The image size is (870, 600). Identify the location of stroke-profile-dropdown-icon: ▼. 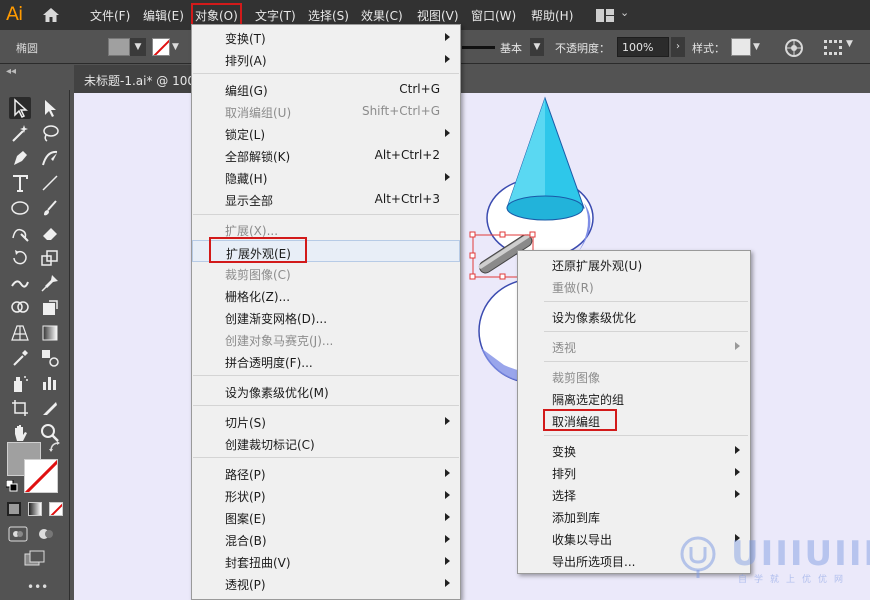
(537, 47).